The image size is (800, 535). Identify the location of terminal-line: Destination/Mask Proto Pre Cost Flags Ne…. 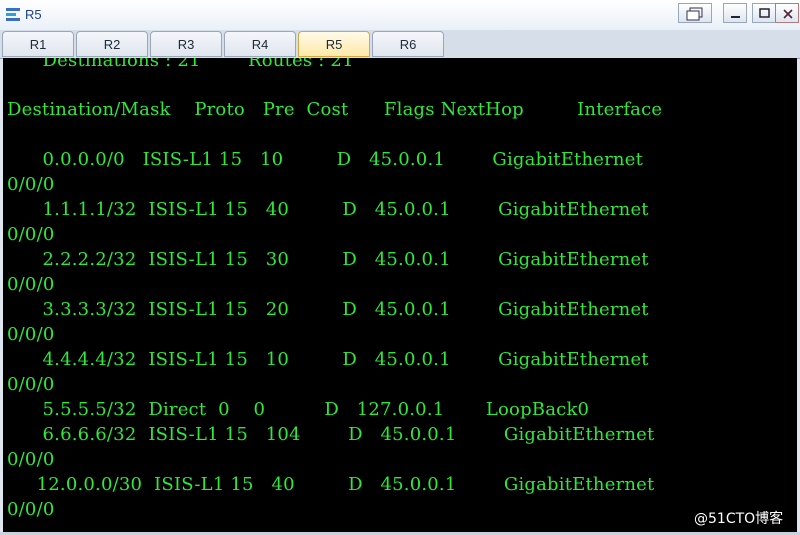
(335, 109).